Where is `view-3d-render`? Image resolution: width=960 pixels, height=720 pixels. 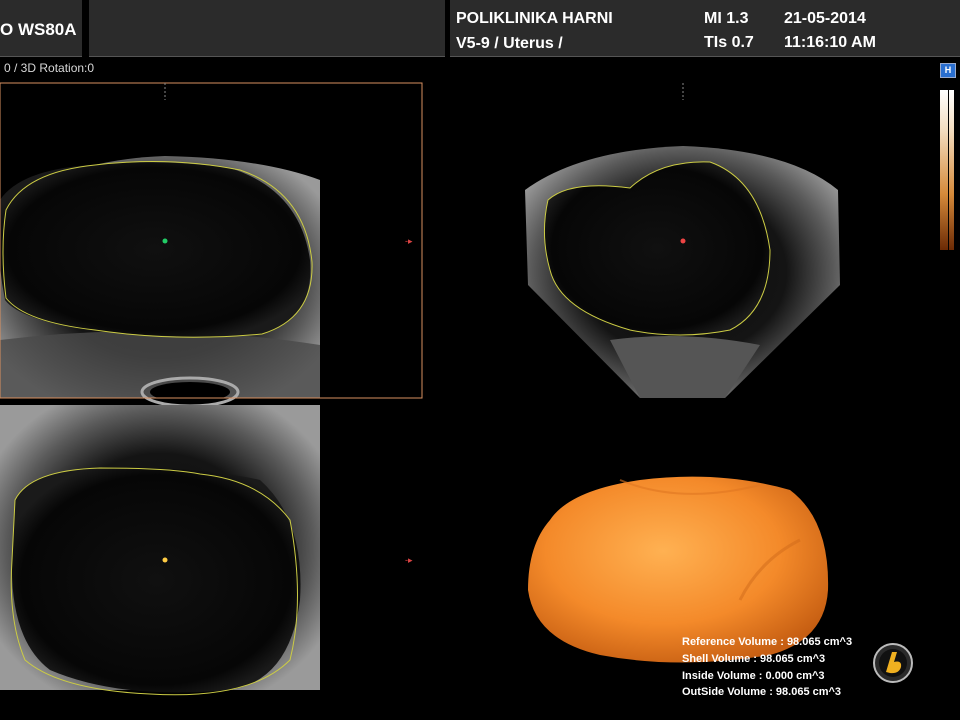
view-3d-render is located at coordinates (678, 569).